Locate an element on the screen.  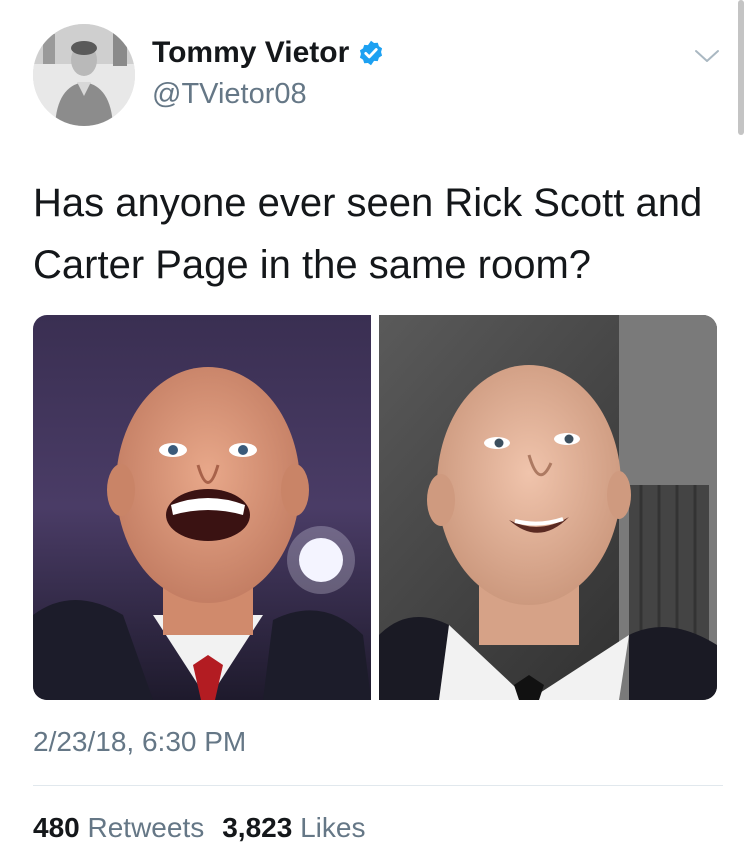
retweets-count: 480 is located at coordinates (56, 827).